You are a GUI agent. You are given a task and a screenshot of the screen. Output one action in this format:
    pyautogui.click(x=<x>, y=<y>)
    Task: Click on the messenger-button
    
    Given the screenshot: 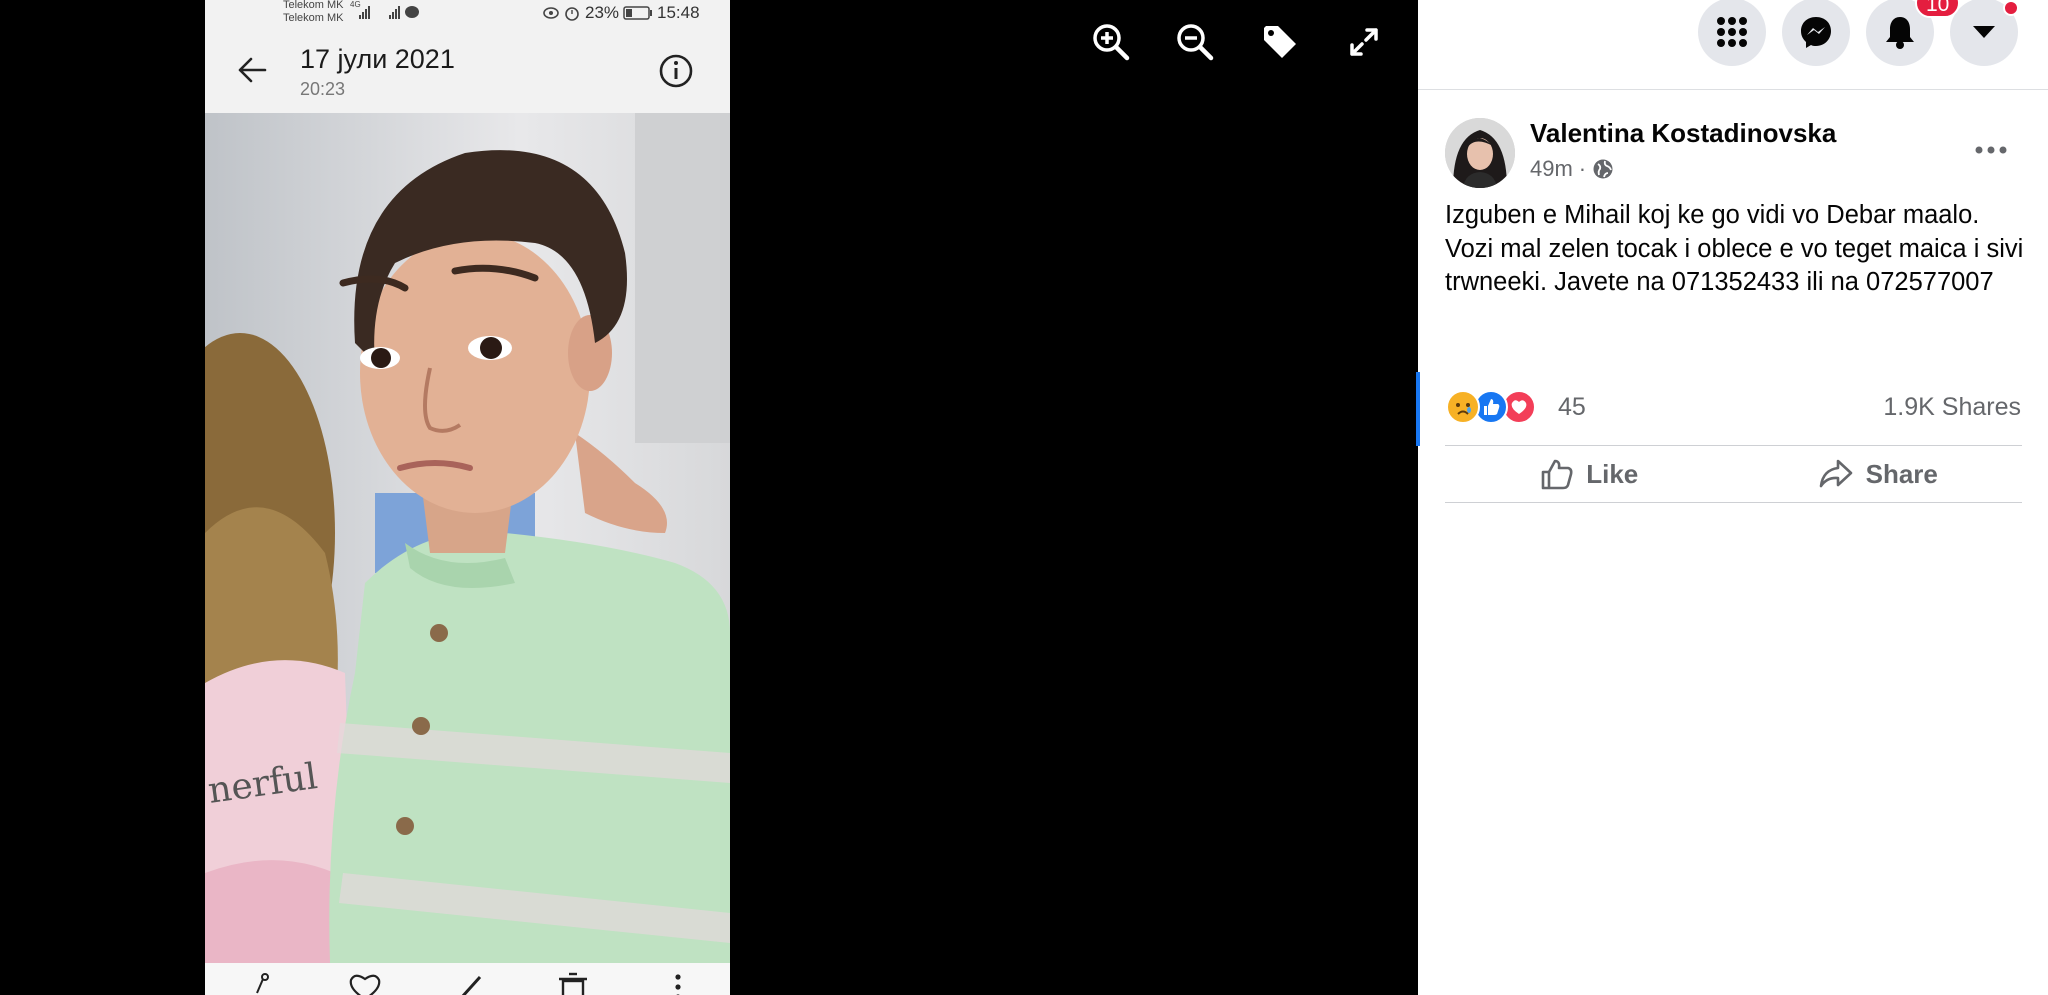 What is the action you would take?
    pyautogui.click(x=1816, y=33)
    